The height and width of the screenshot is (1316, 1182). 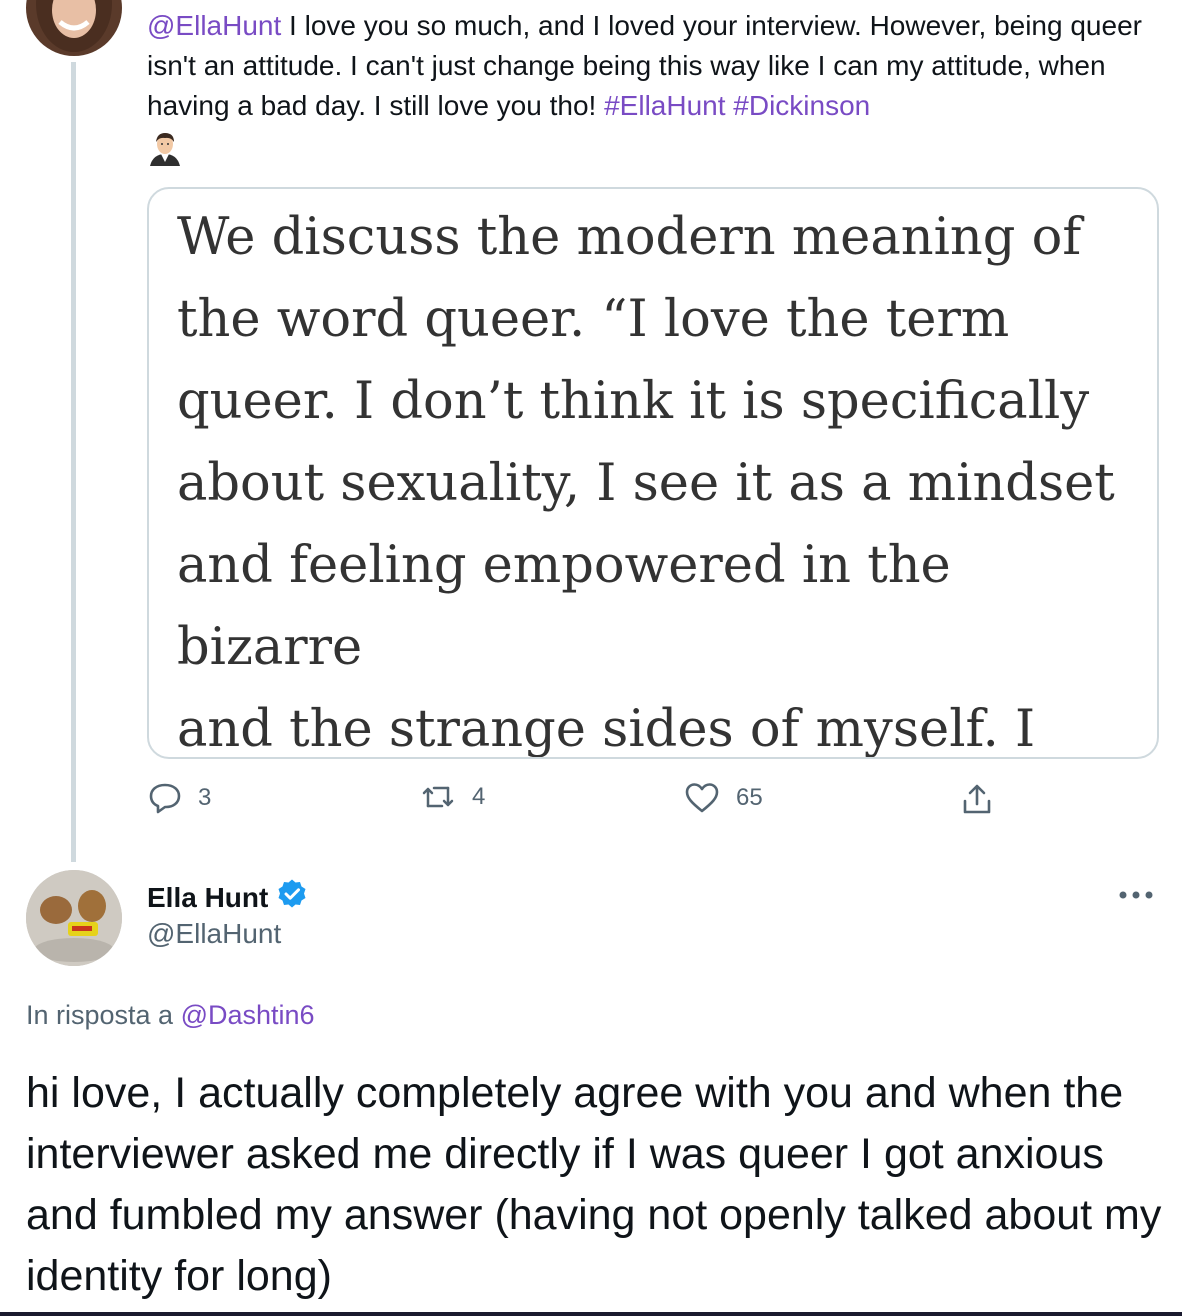 I want to click on hashtag-link-ellahunt: #EllaHunt, so click(x=664, y=105).